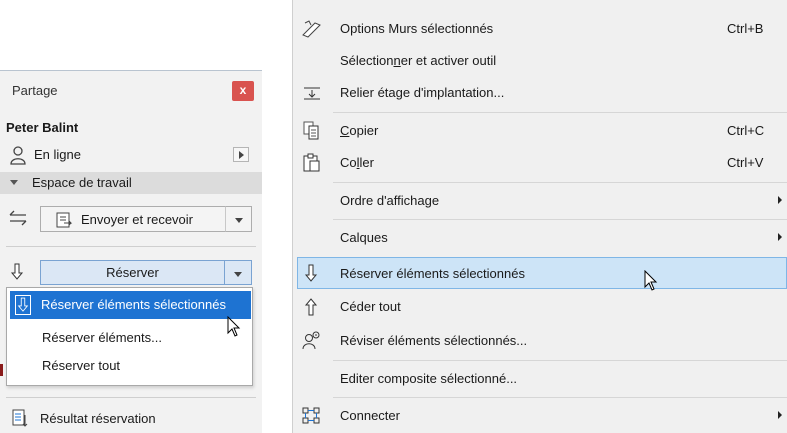 This screenshot has width=787, height=433. What do you see at coordinates (20, 418) in the screenshot?
I see `report-icon` at bounding box center [20, 418].